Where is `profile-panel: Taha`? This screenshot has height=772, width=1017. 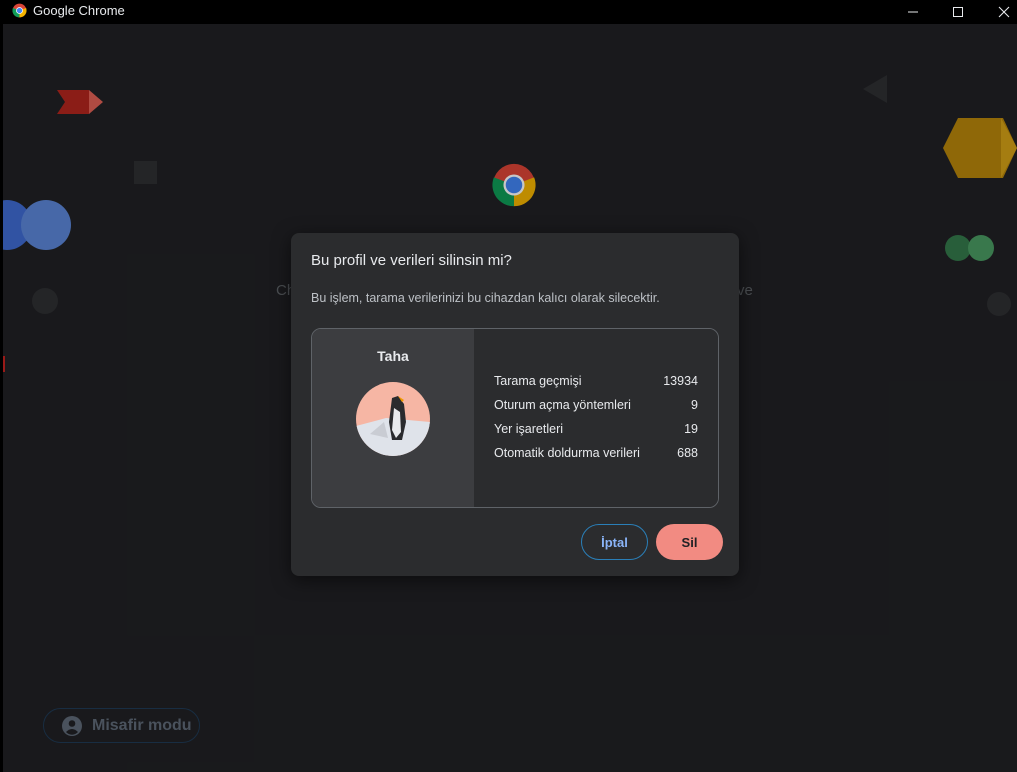
profile-panel: Taha is located at coordinates (393, 418).